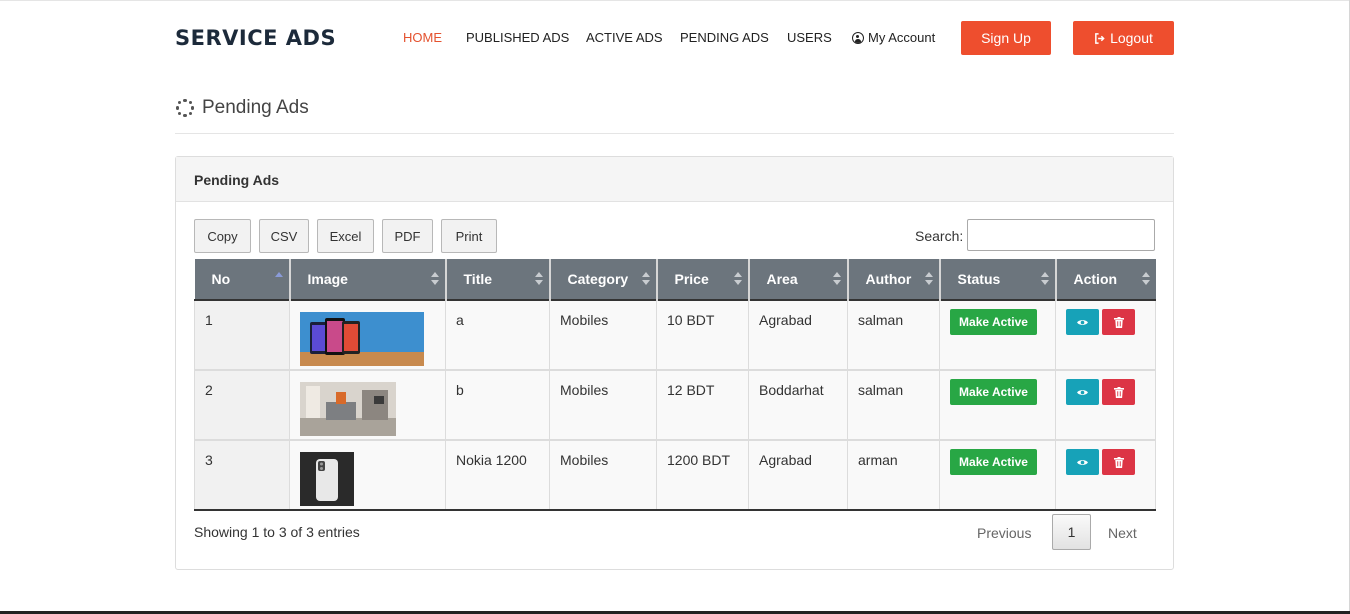  Describe the element at coordinates (242, 475) in the screenshot. I see `cell-no: 3` at that location.